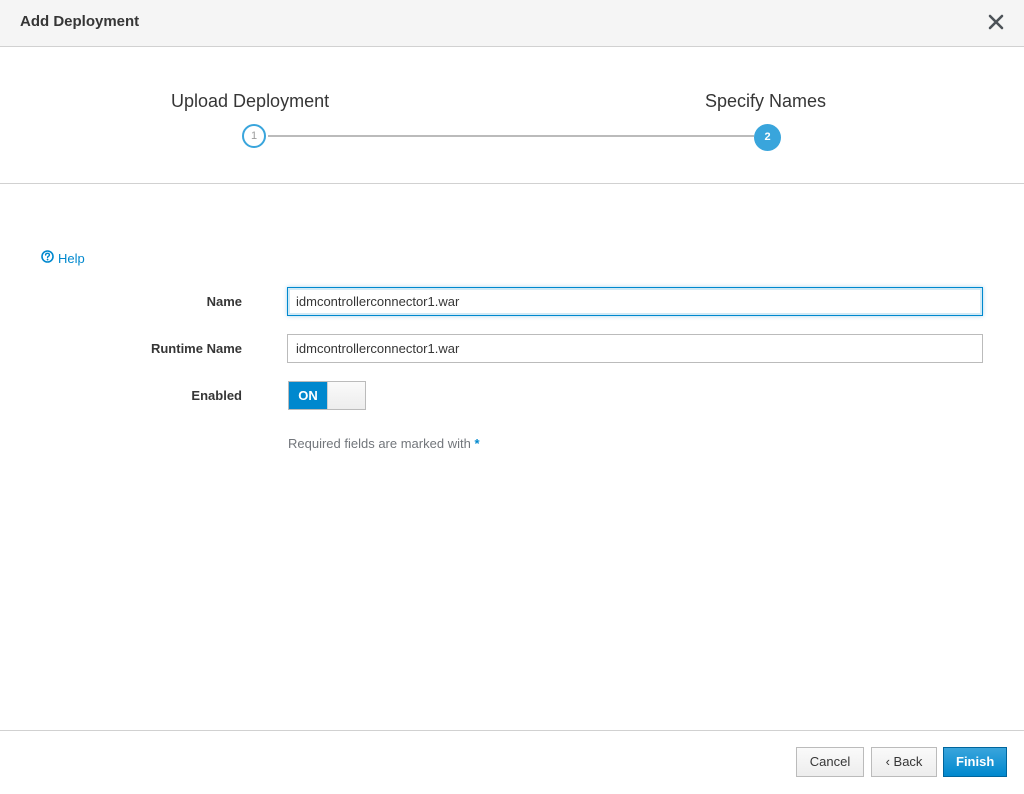  What do you see at coordinates (635, 301) in the screenshot?
I see `name-input` at bounding box center [635, 301].